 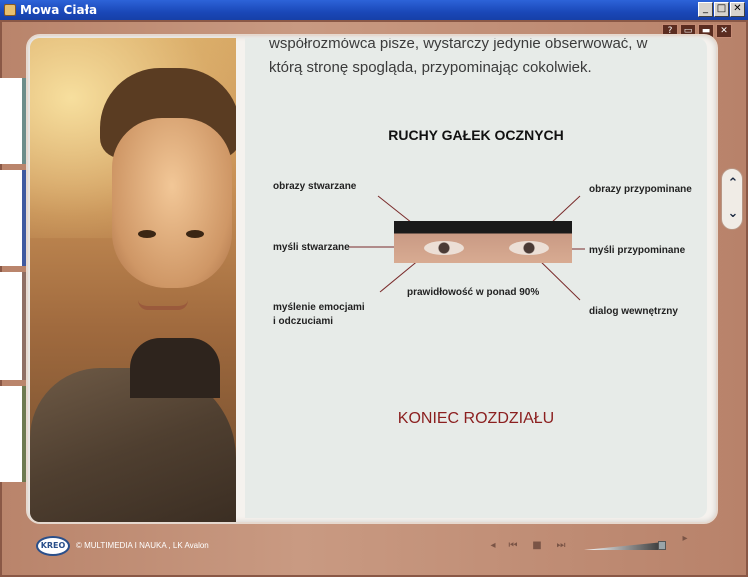 What do you see at coordinates (476, 418) in the screenshot?
I see `end-of-chapter-text: KONIEC ROZDZIAŁU` at bounding box center [476, 418].